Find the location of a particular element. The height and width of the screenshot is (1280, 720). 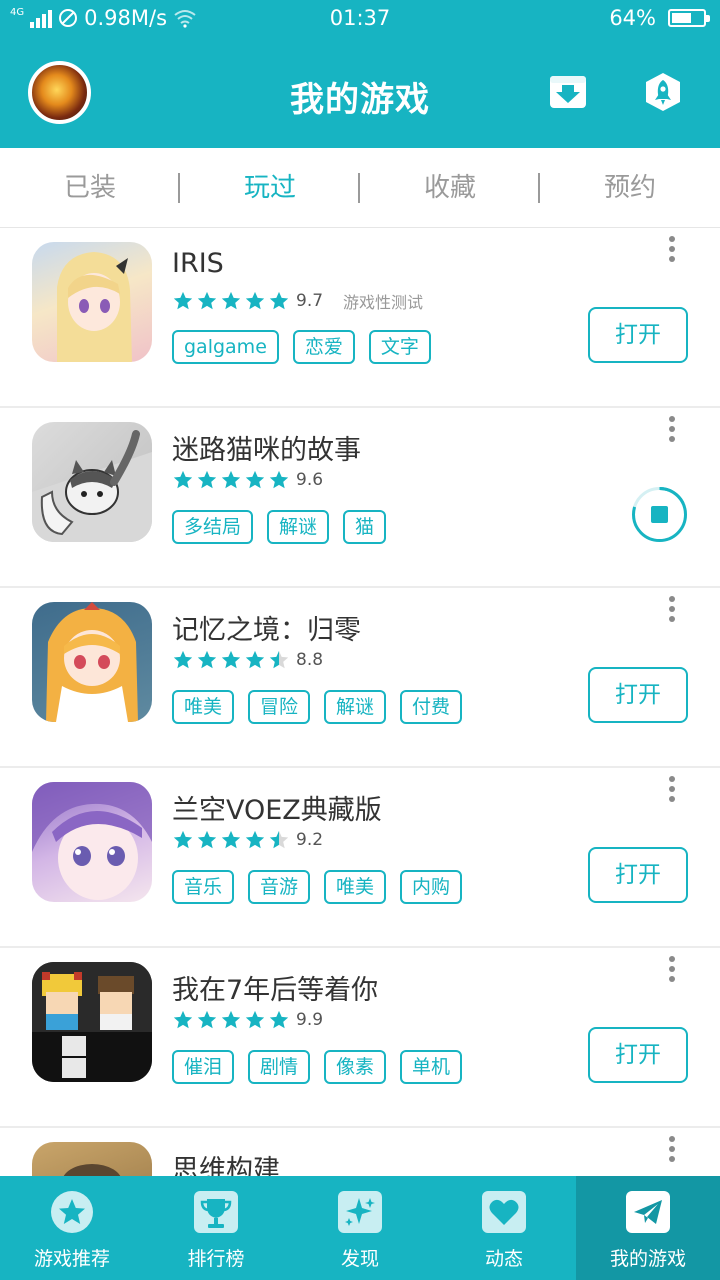

rating: 9.7 游戏性测试 is located at coordinates (297, 301).